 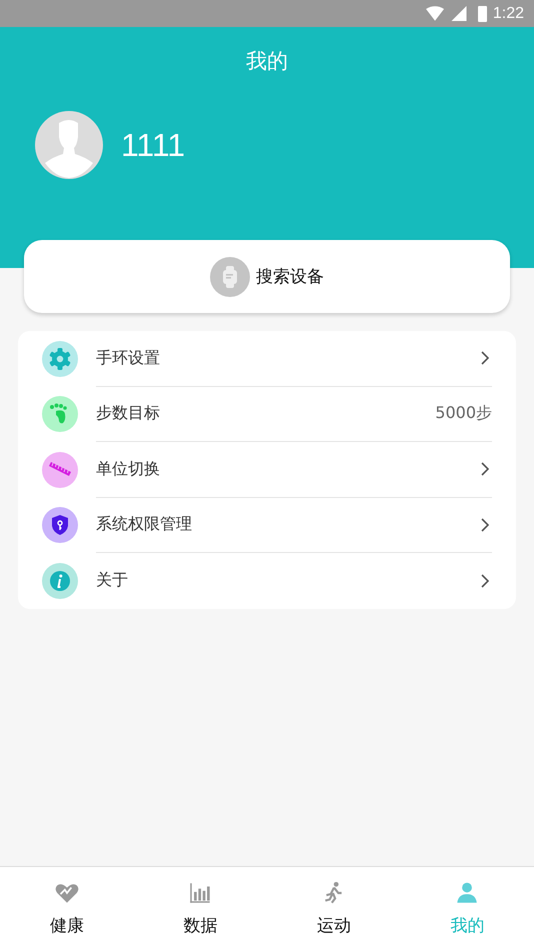 What do you see at coordinates (435, 13) in the screenshot?
I see `wifi-icon` at bounding box center [435, 13].